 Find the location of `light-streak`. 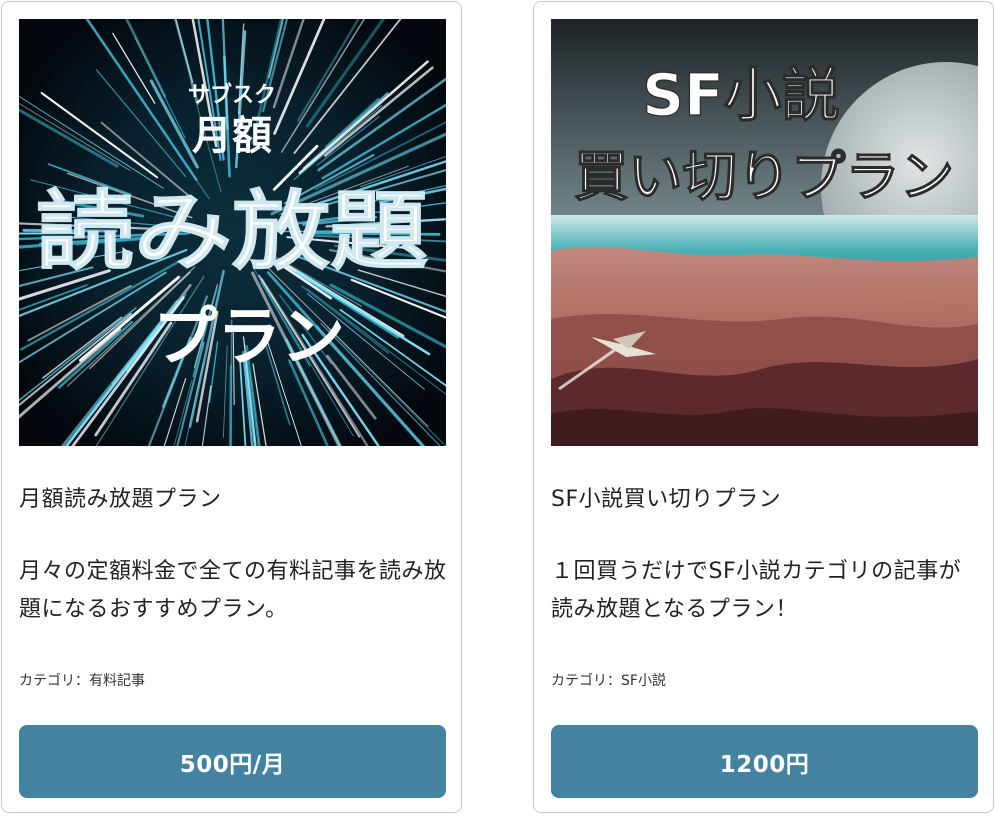

light-streak is located at coordinates (231, 405).